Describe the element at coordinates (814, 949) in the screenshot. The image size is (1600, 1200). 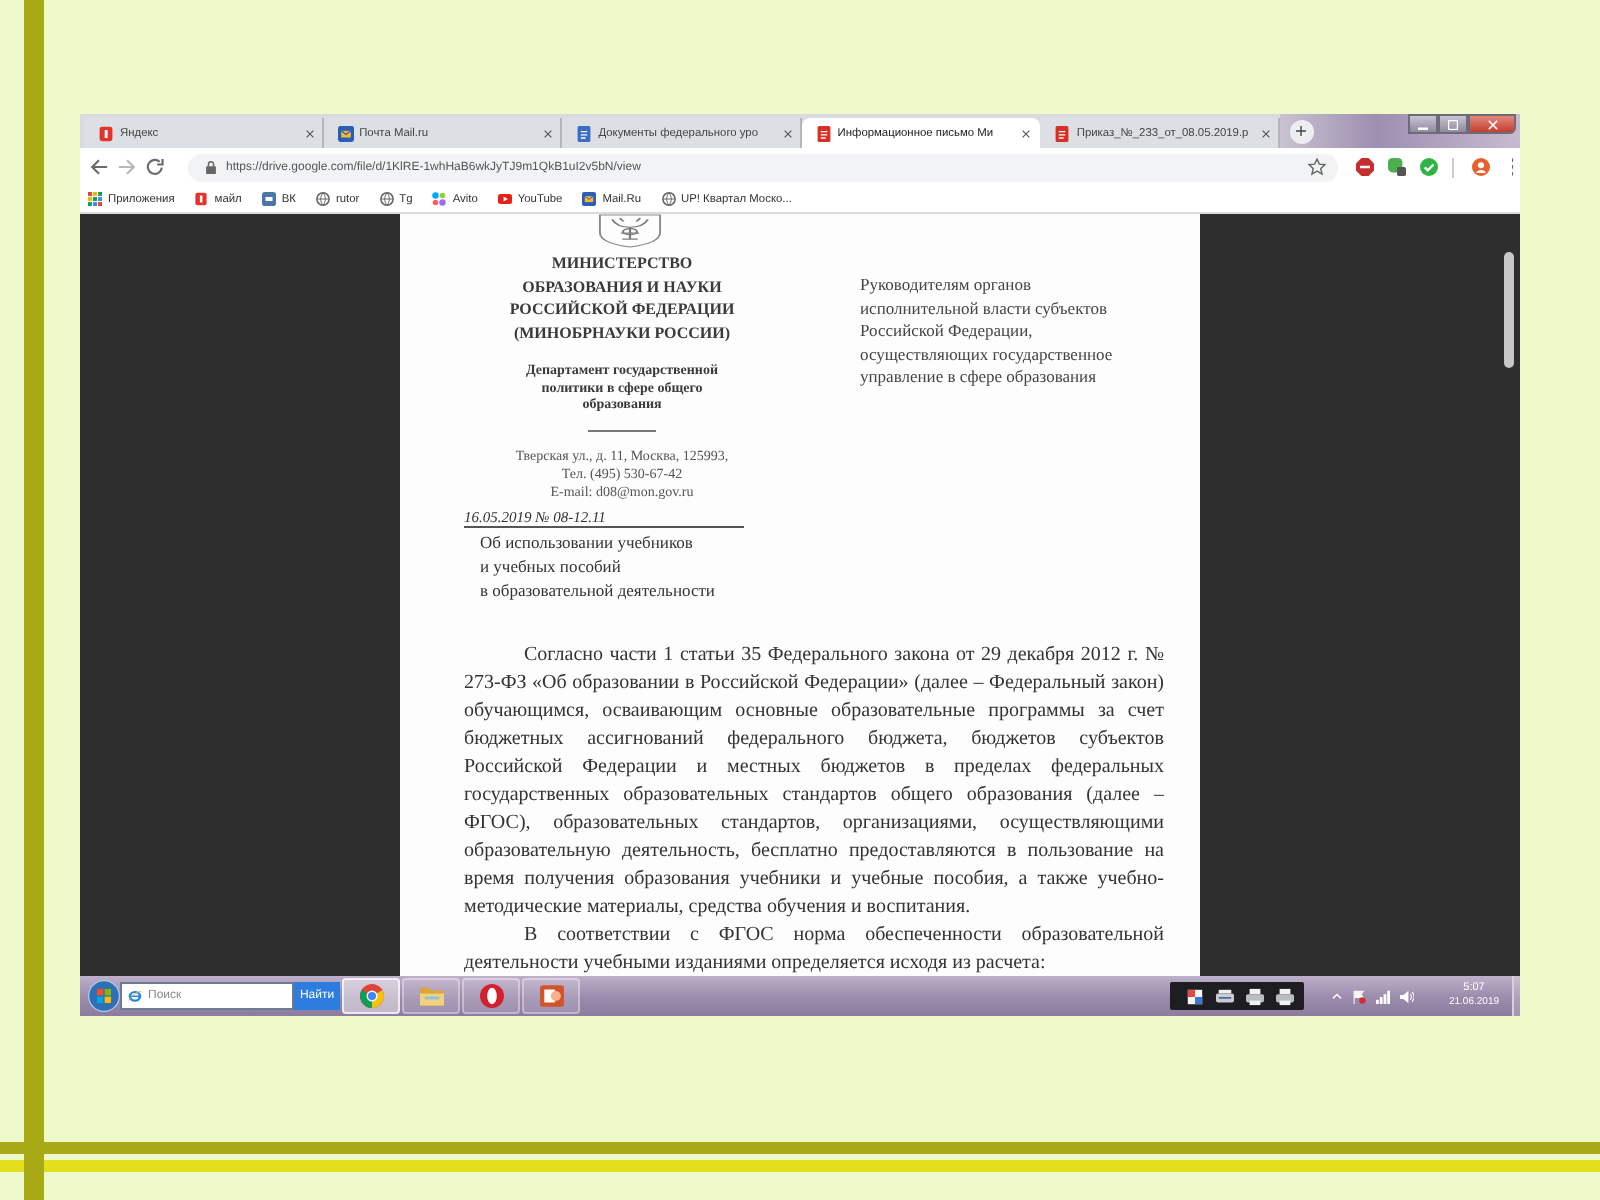
I see `body-paragraph: В соответствии с ФГОС норма обеспеченности образовательной деятельности учебными изданиями определяется исходя из расчета:` at that location.